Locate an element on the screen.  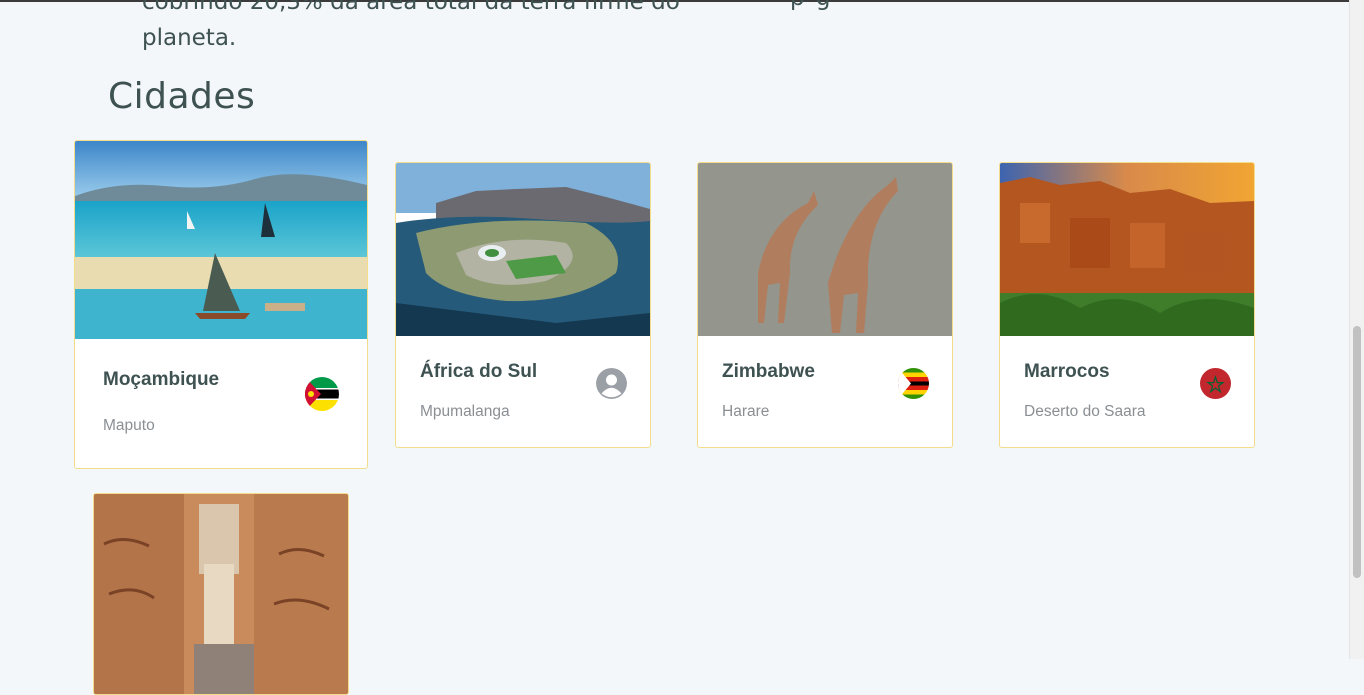
cape-town-aerial-photo is located at coordinates (523, 249).